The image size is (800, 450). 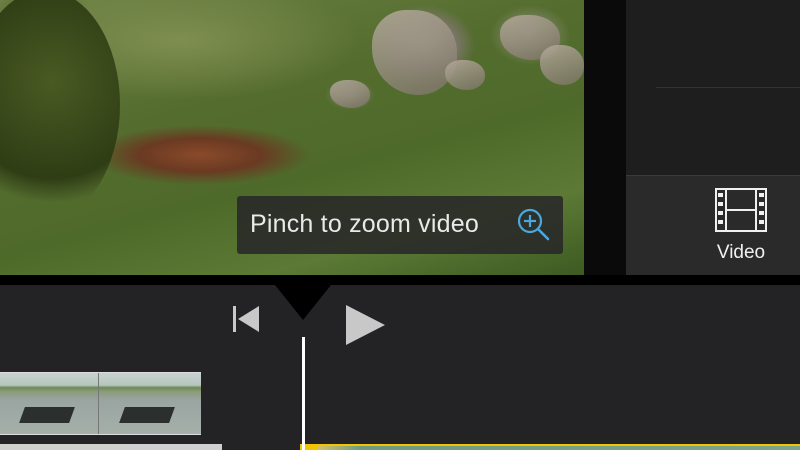 I want to click on clip-frame-divider, so click(x=98, y=403).